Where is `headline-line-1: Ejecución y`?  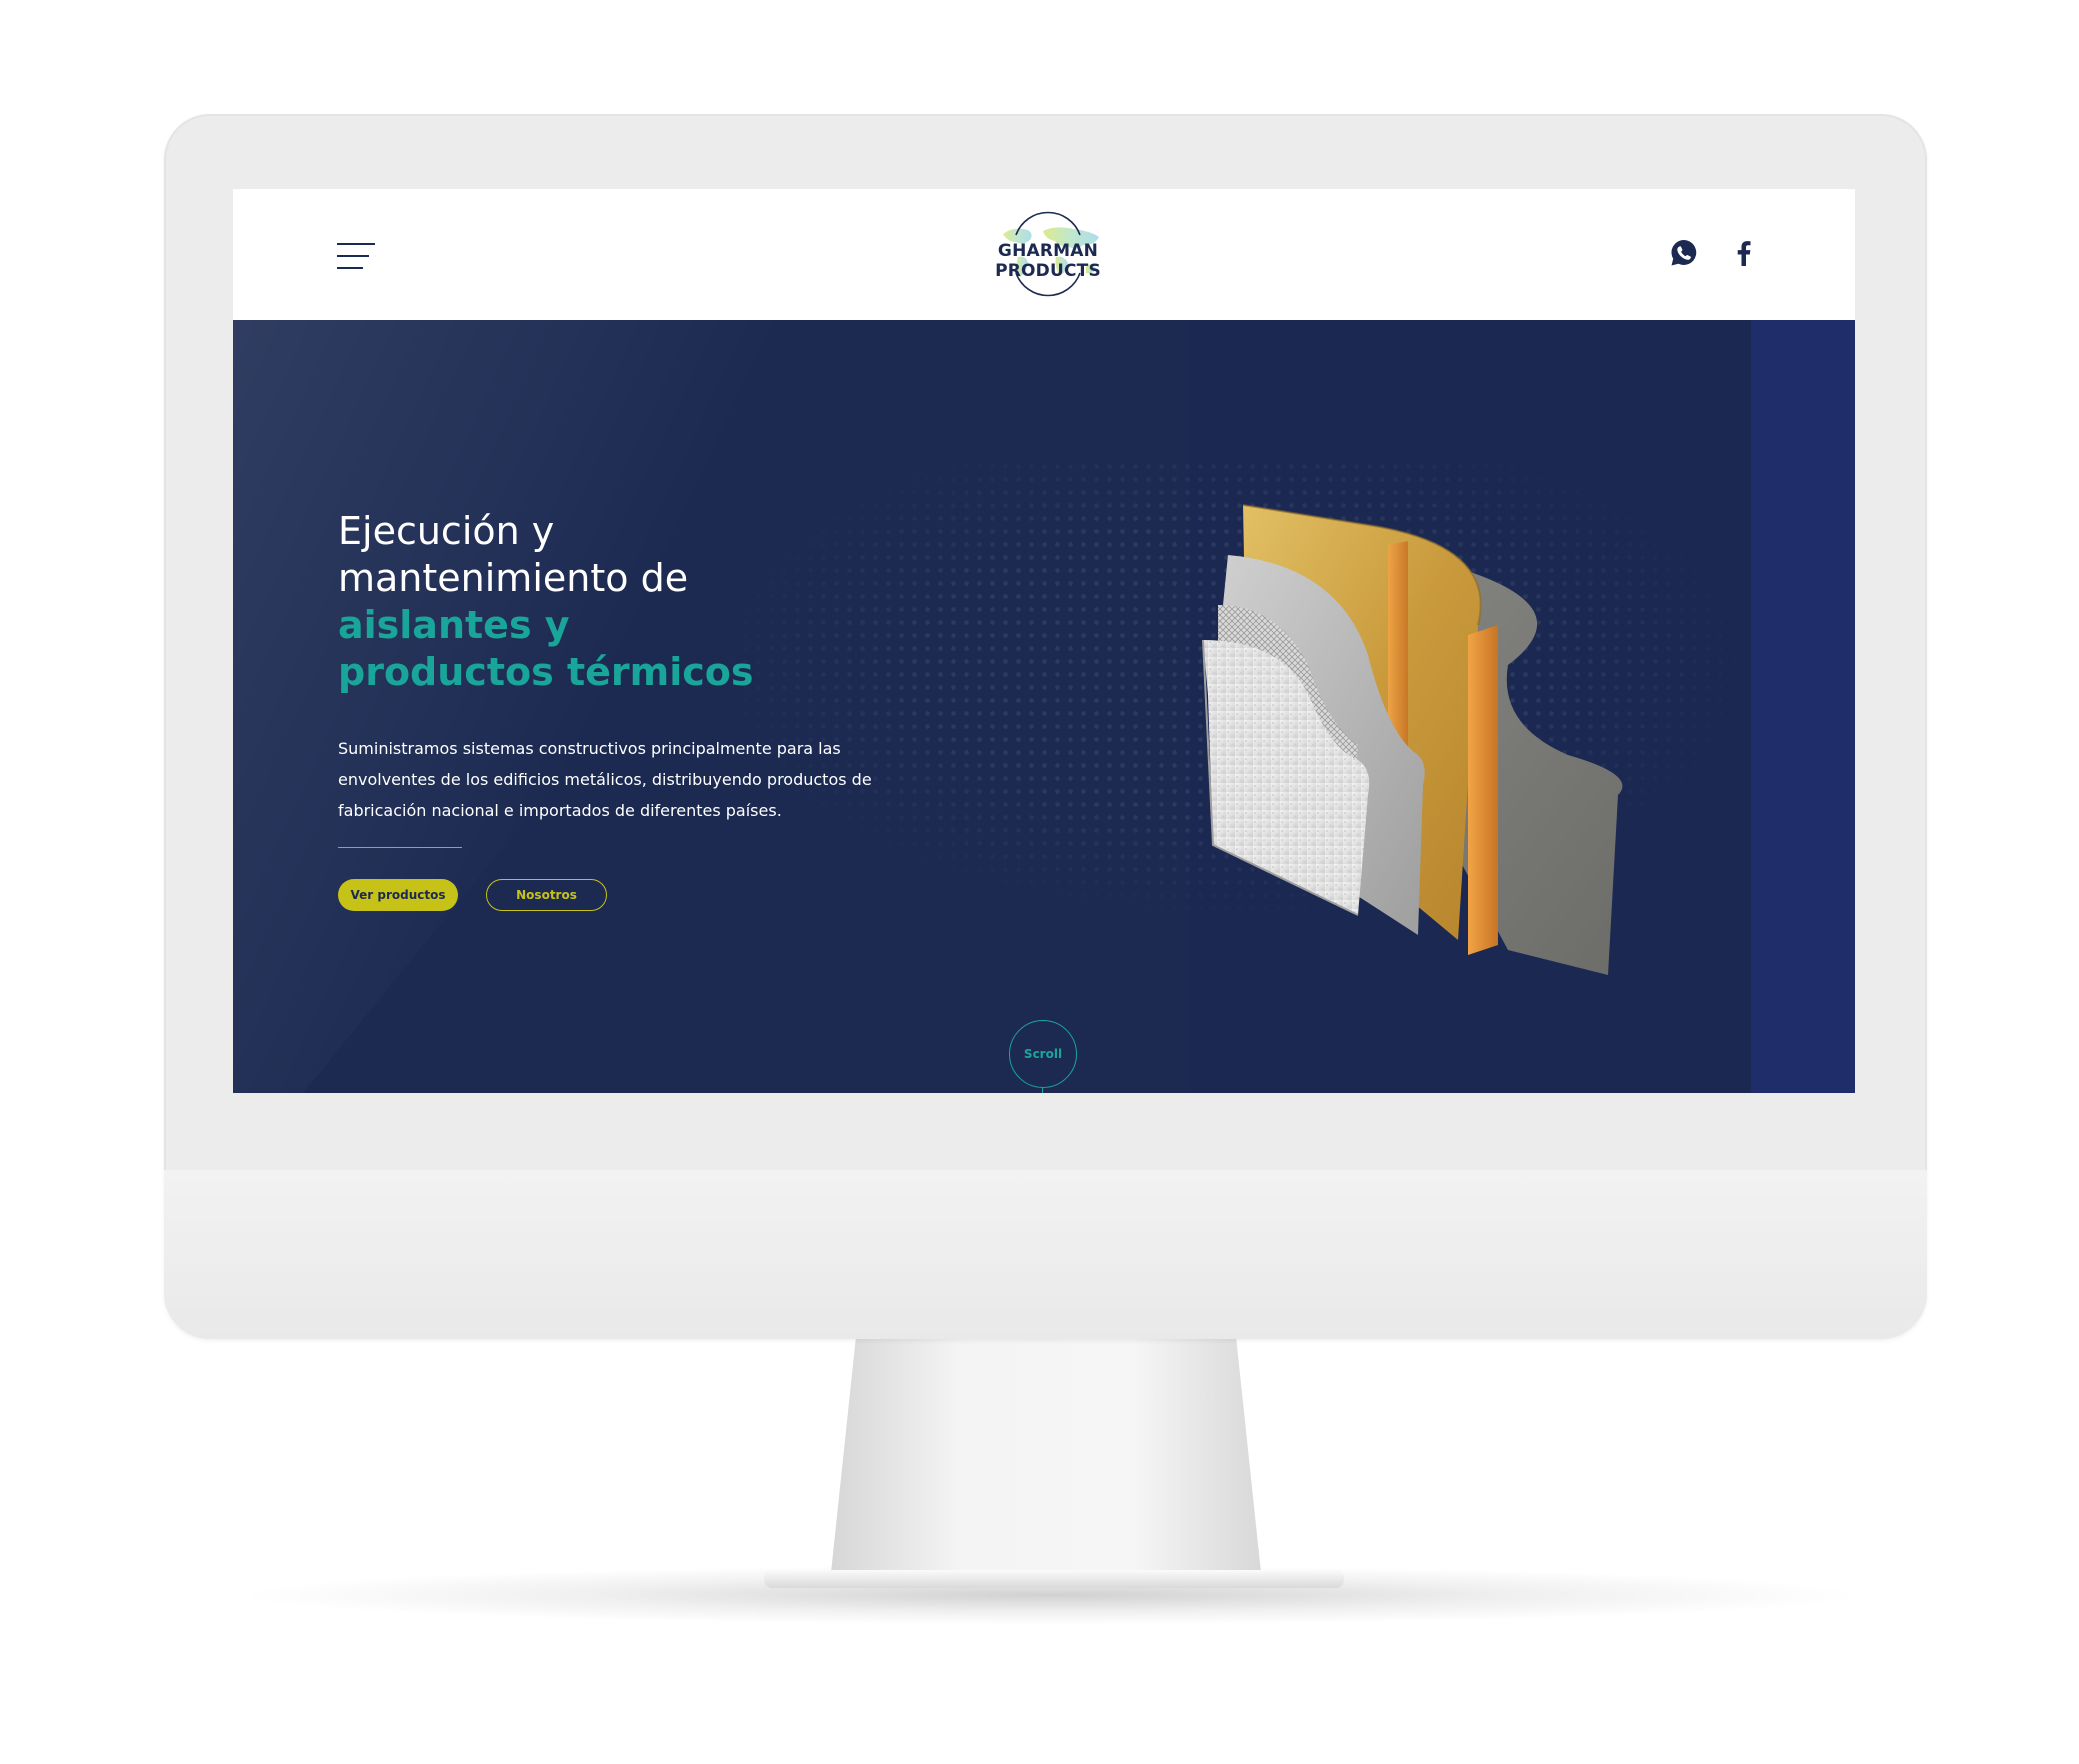 headline-line-1: Ejecución y is located at coordinates (446, 531).